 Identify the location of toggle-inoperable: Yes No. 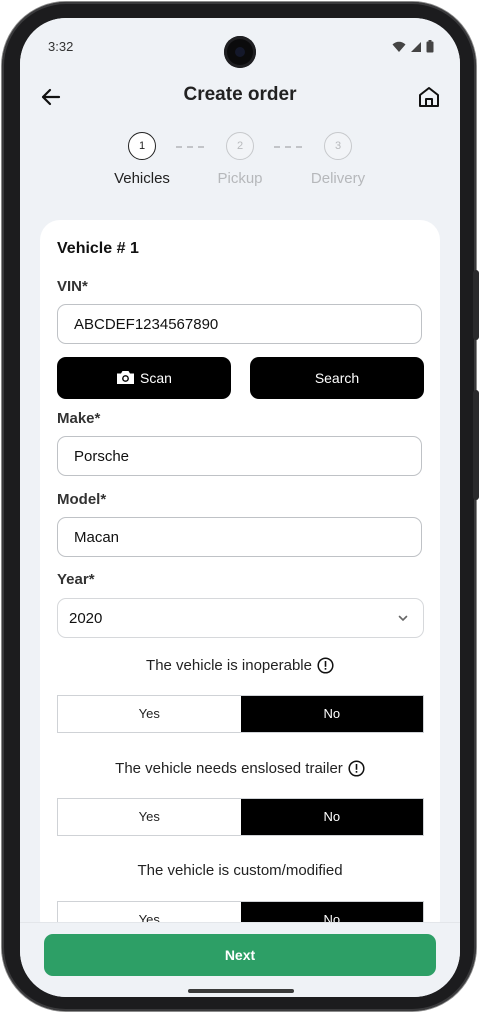
(240, 714).